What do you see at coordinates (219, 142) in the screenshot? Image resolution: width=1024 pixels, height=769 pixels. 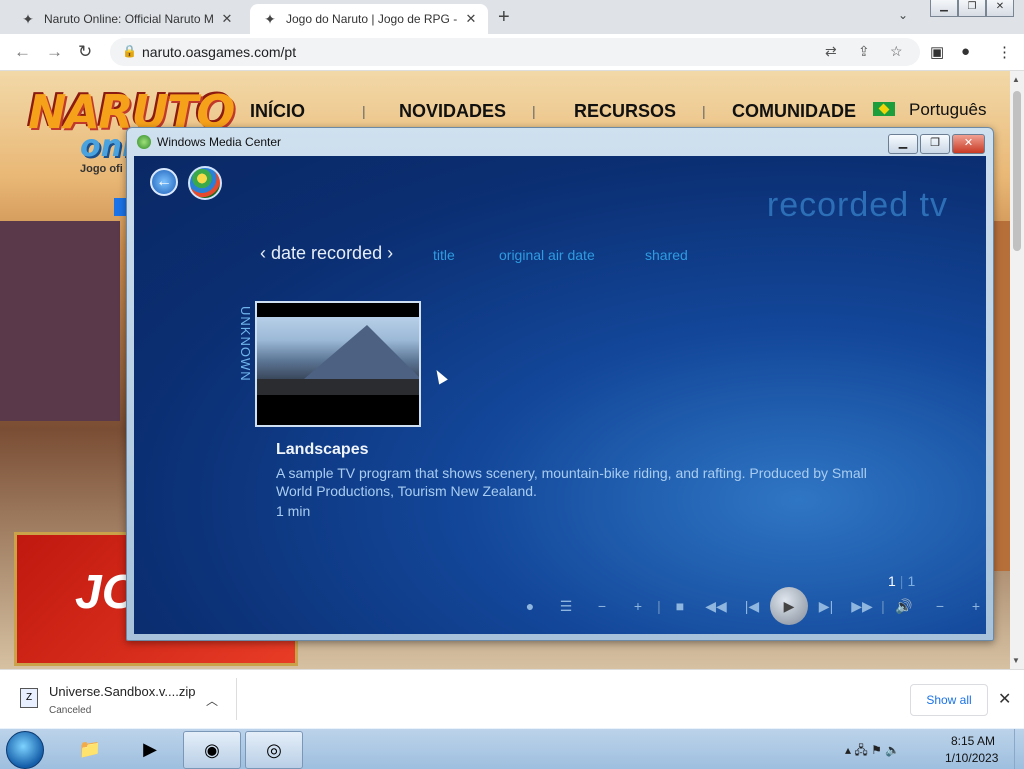 I see `window-title: Windows Media Center` at bounding box center [219, 142].